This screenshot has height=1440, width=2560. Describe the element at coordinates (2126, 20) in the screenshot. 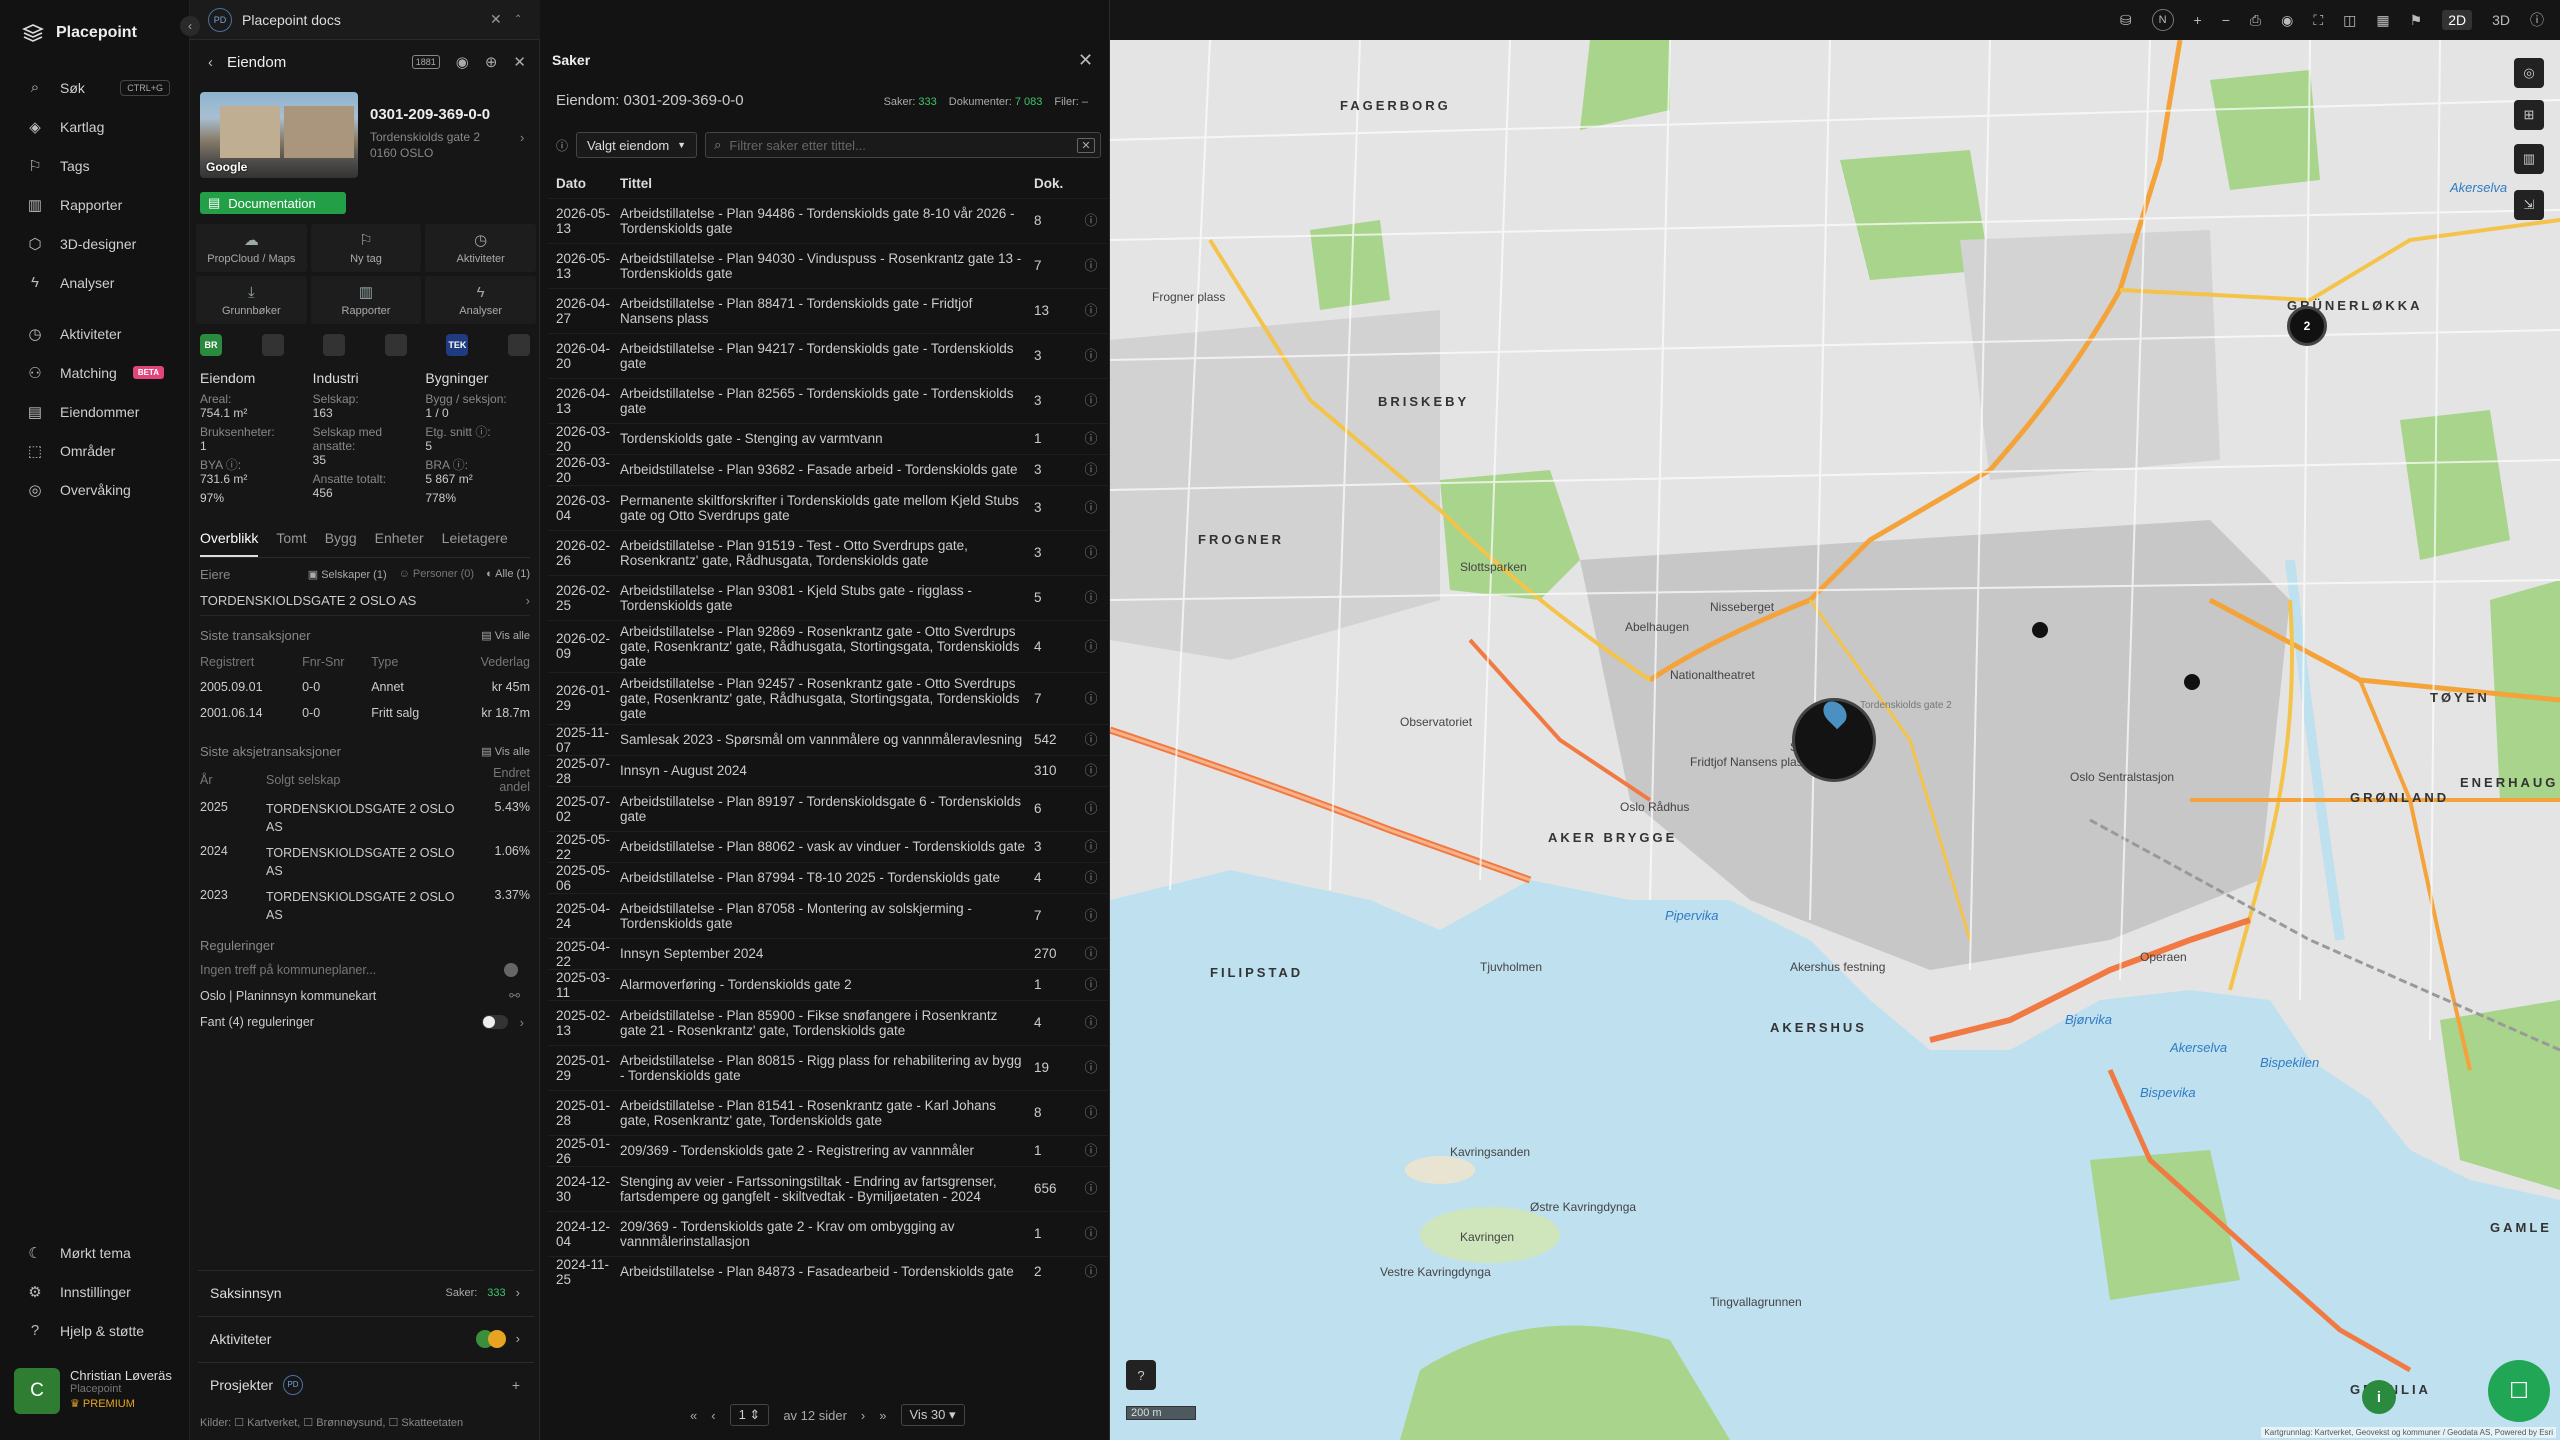

I see `layers-icon: ⛁` at that location.